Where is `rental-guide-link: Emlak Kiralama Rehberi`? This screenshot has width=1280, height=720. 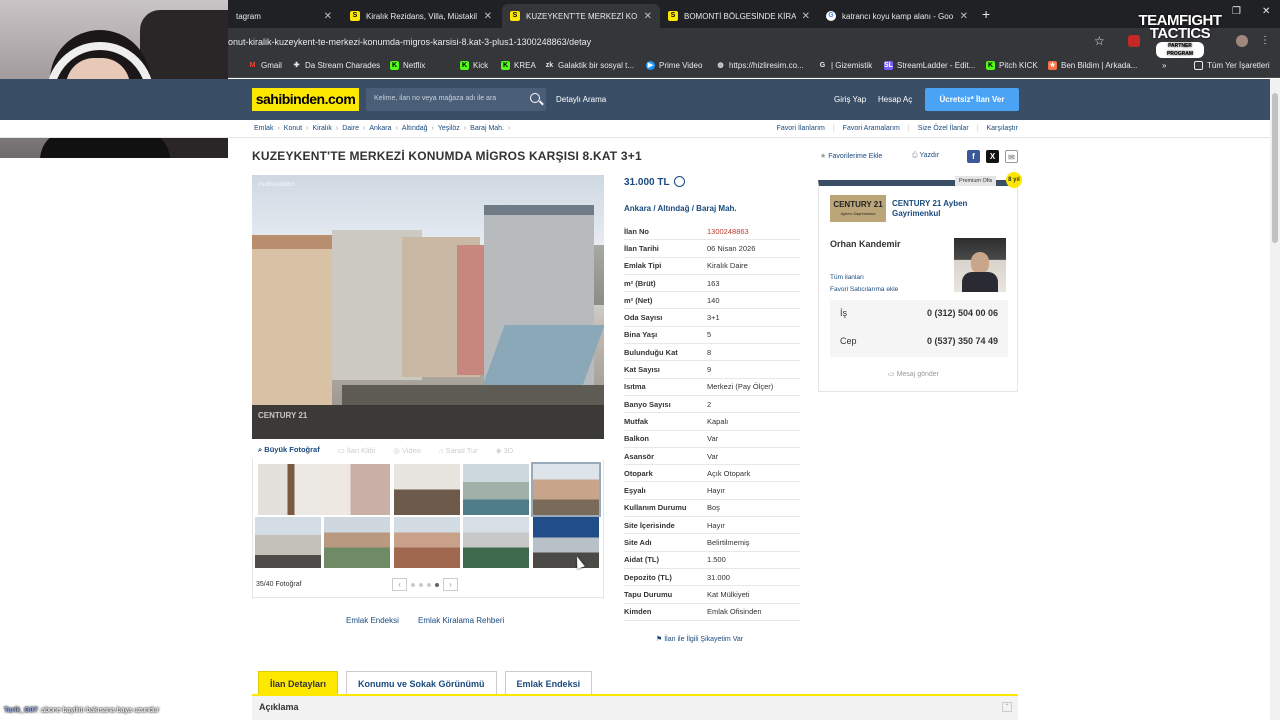 rental-guide-link: Emlak Kiralama Rehberi is located at coordinates (461, 620).